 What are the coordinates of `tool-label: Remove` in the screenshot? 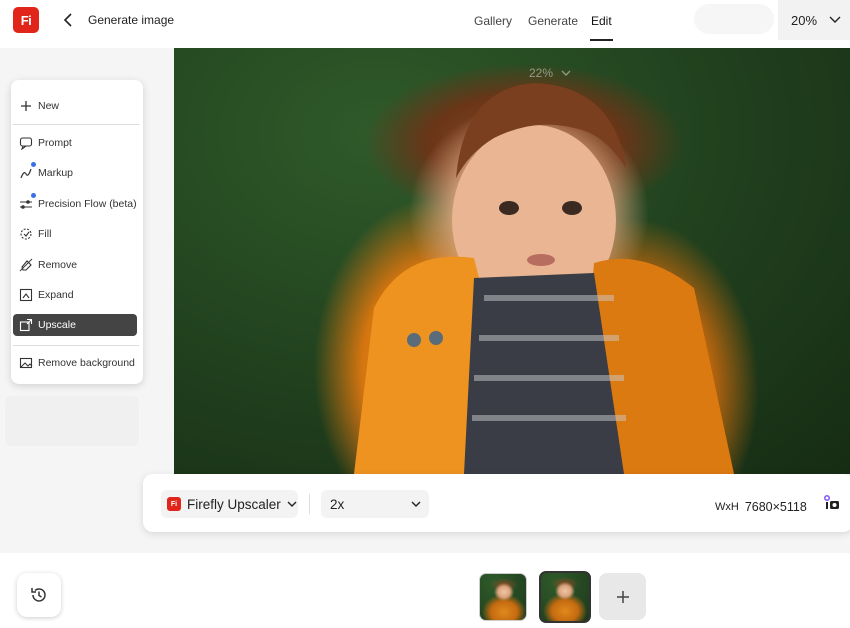 It's located at (58, 265).